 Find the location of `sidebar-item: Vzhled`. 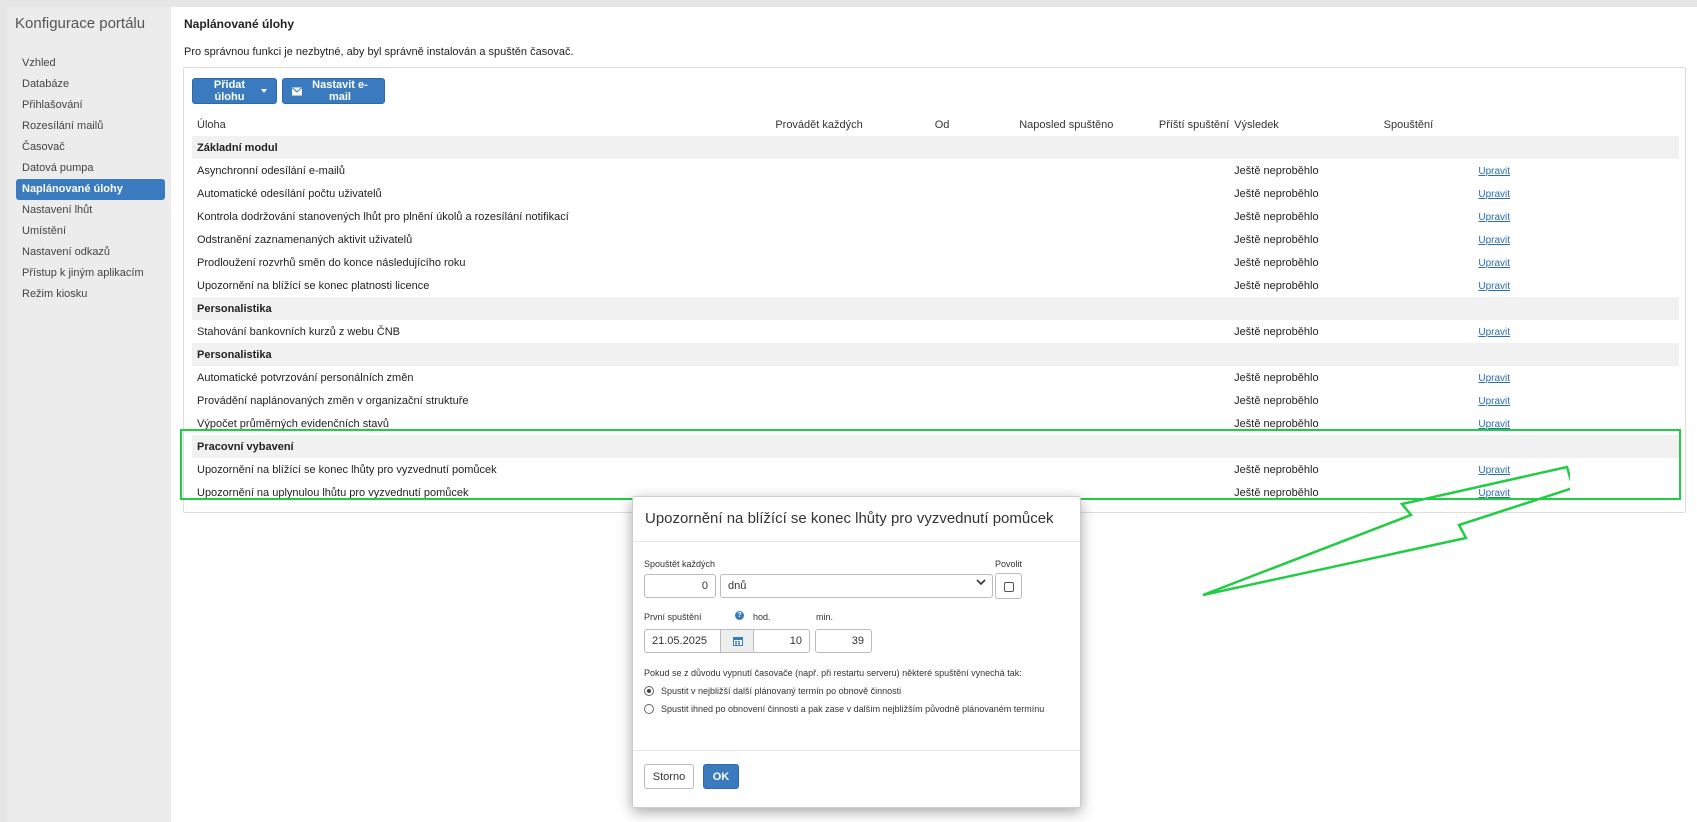

sidebar-item: Vzhled is located at coordinates (90, 63).